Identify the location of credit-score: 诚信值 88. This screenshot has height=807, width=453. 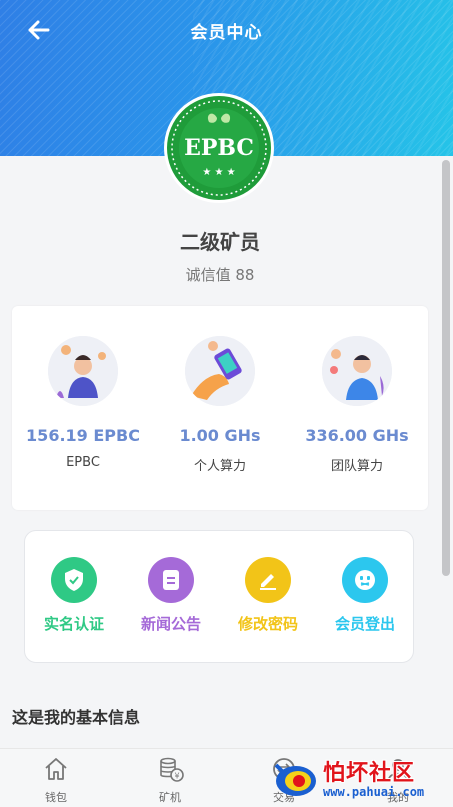
(220, 275).